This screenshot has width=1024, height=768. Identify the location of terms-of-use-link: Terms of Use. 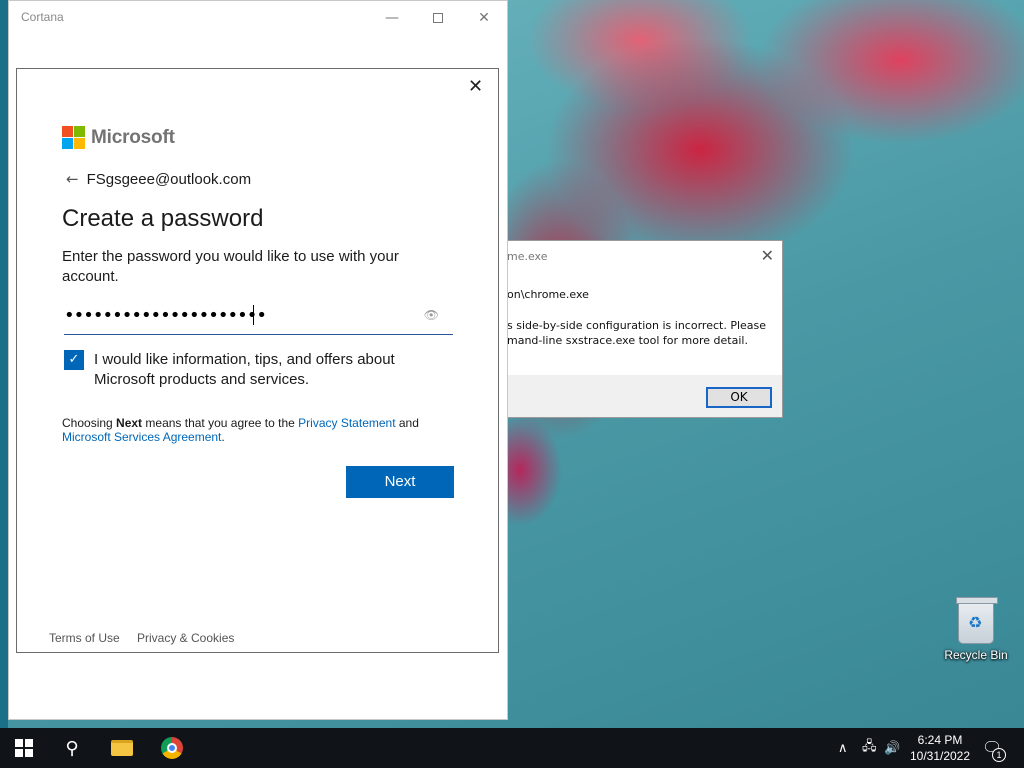
(84, 638).